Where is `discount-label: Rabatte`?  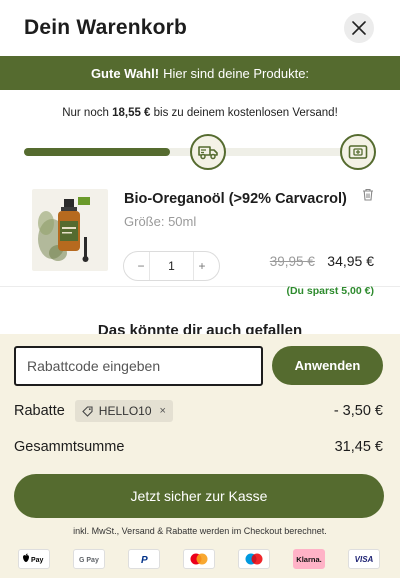 discount-label: Rabatte is located at coordinates (39, 411).